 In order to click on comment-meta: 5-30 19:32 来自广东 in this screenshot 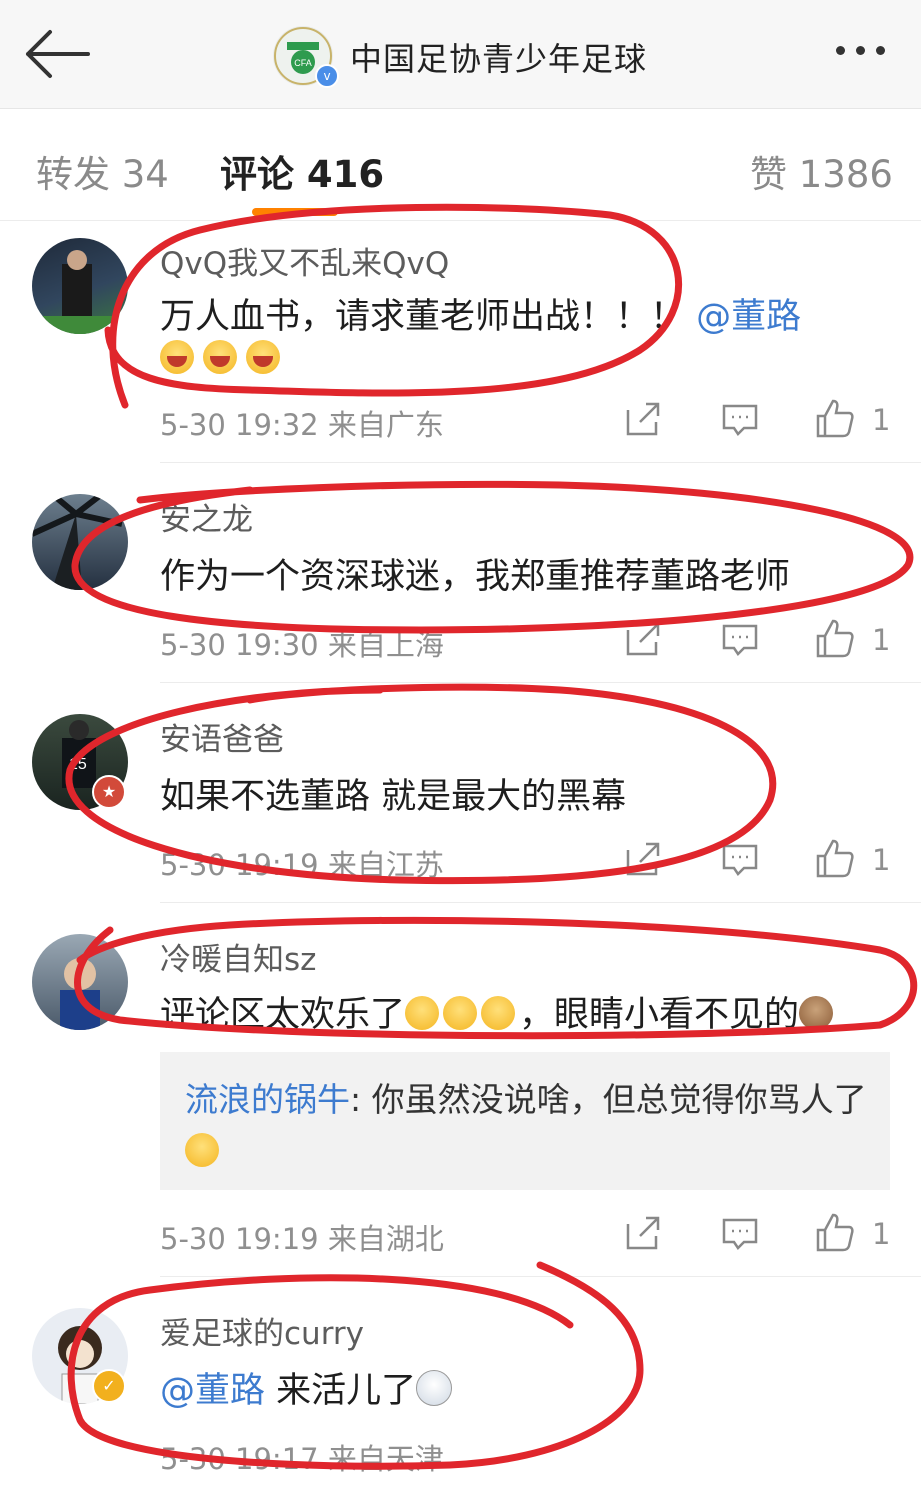, I will do `click(302, 423)`.